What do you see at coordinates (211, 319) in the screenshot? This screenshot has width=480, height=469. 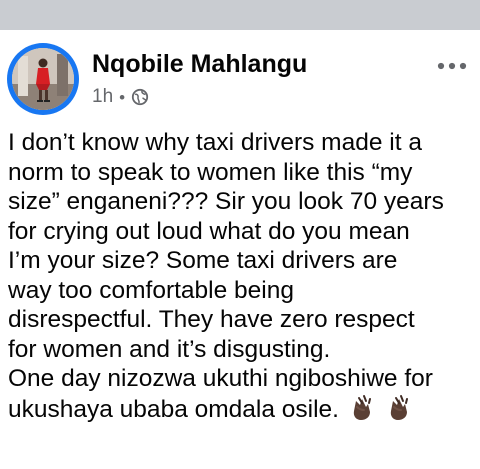 I see `post-text-line-7: disrespectful. They have zero respect` at bounding box center [211, 319].